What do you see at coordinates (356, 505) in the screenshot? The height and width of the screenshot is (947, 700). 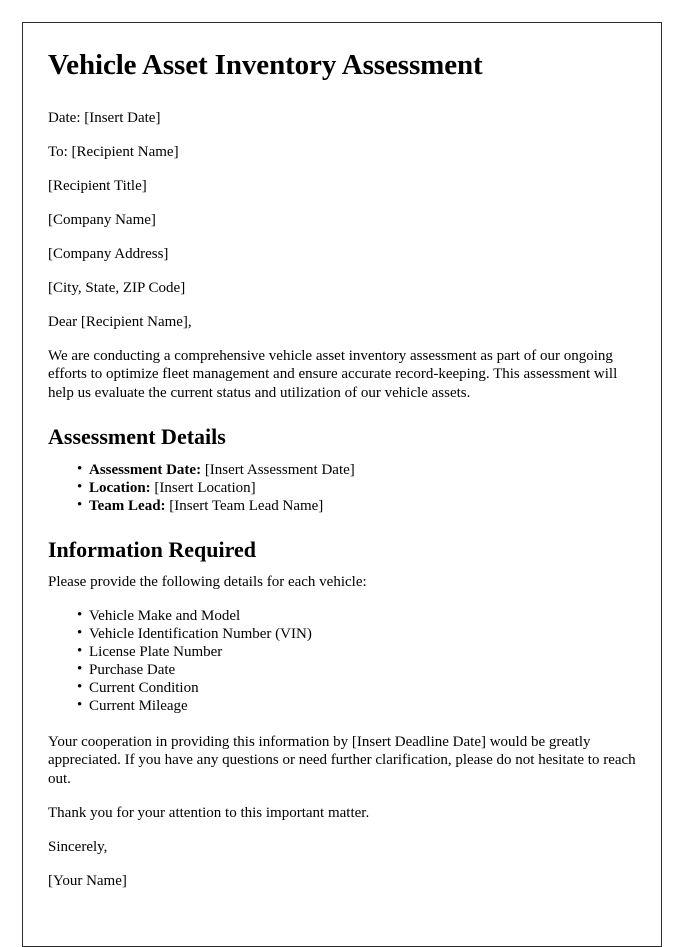 I see `list-item: Team Lead: [Insert Team Lead Name]` at bounding box center [356, 505].